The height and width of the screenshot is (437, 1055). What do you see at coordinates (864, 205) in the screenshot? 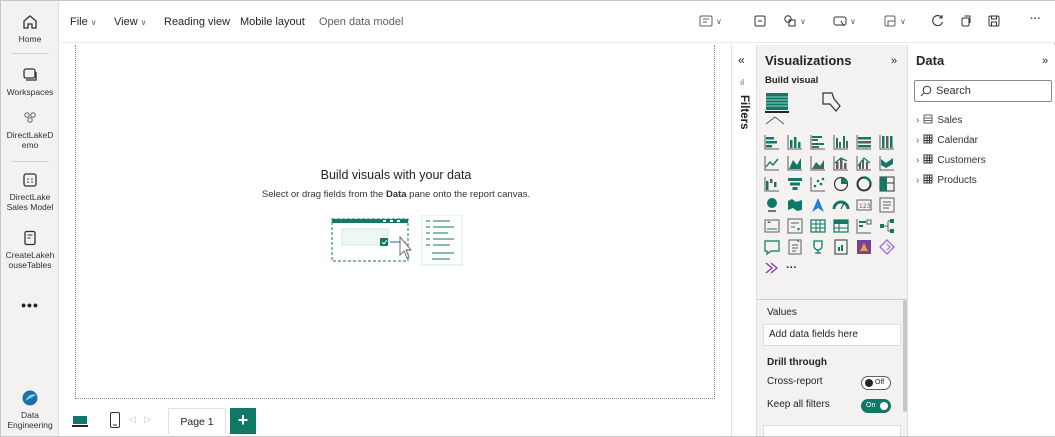
I see `card-icon: 123` at bounding box center [864, 205].